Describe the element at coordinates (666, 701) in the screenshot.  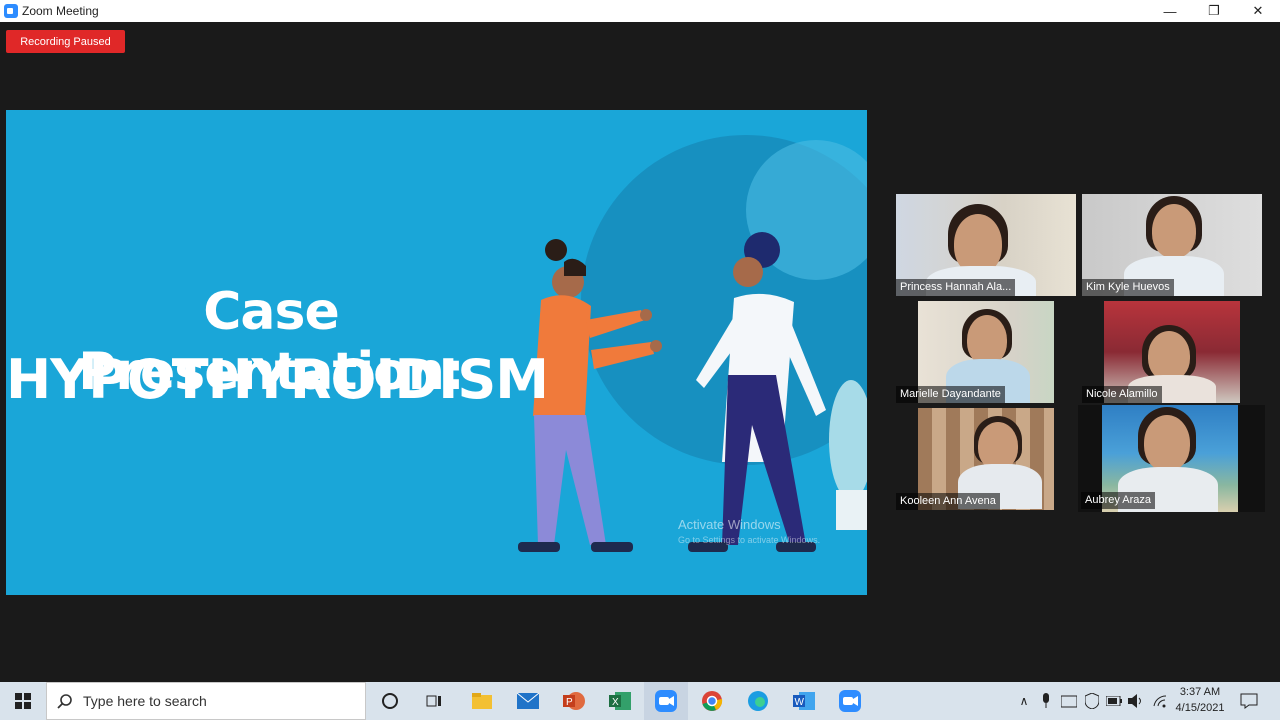
I see `zoom-icon` at that location.